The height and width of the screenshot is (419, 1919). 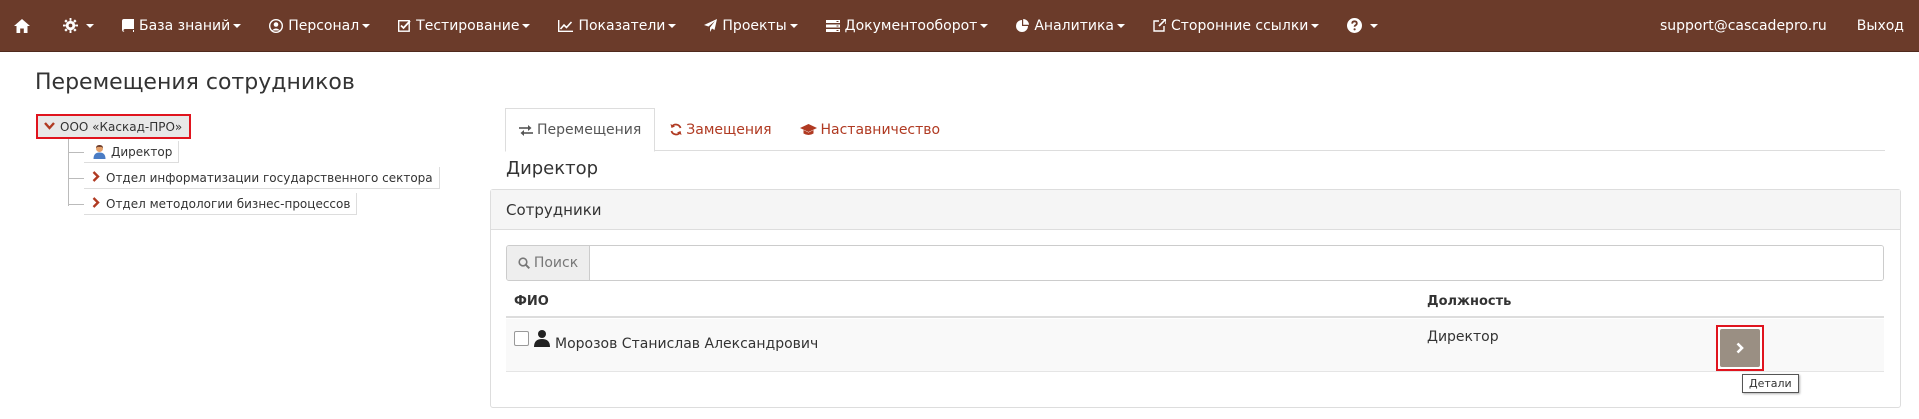 I want to click on tab-transfers: Перемещения, so click(x=580, y=130).